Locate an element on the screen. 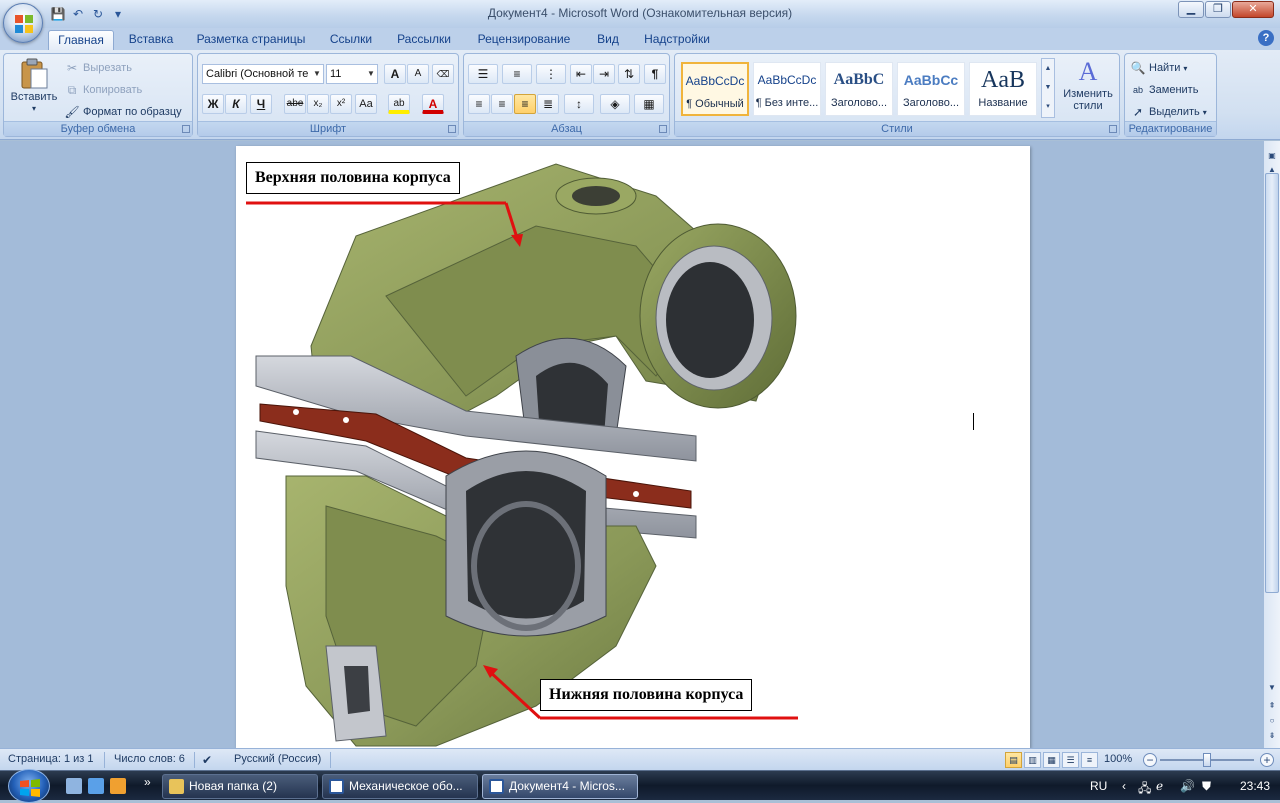 The width and height of the screenshot is (1280, 803). clear-format-icon: ⌫ is located at coordinates (443, 74).